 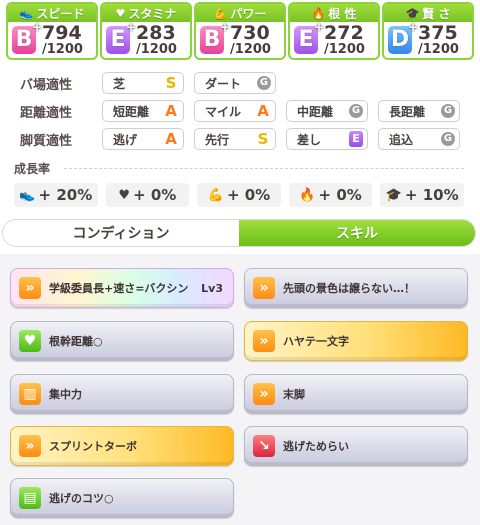 What do you see at coordinates (122, 498) in the screenshot?
I see `skill-card: ▤ 逃げのコツ○` at bounding box center [122, 498].